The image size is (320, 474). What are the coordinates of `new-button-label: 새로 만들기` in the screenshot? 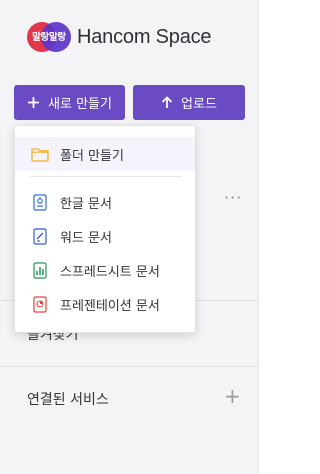 It's located at (80, 104).